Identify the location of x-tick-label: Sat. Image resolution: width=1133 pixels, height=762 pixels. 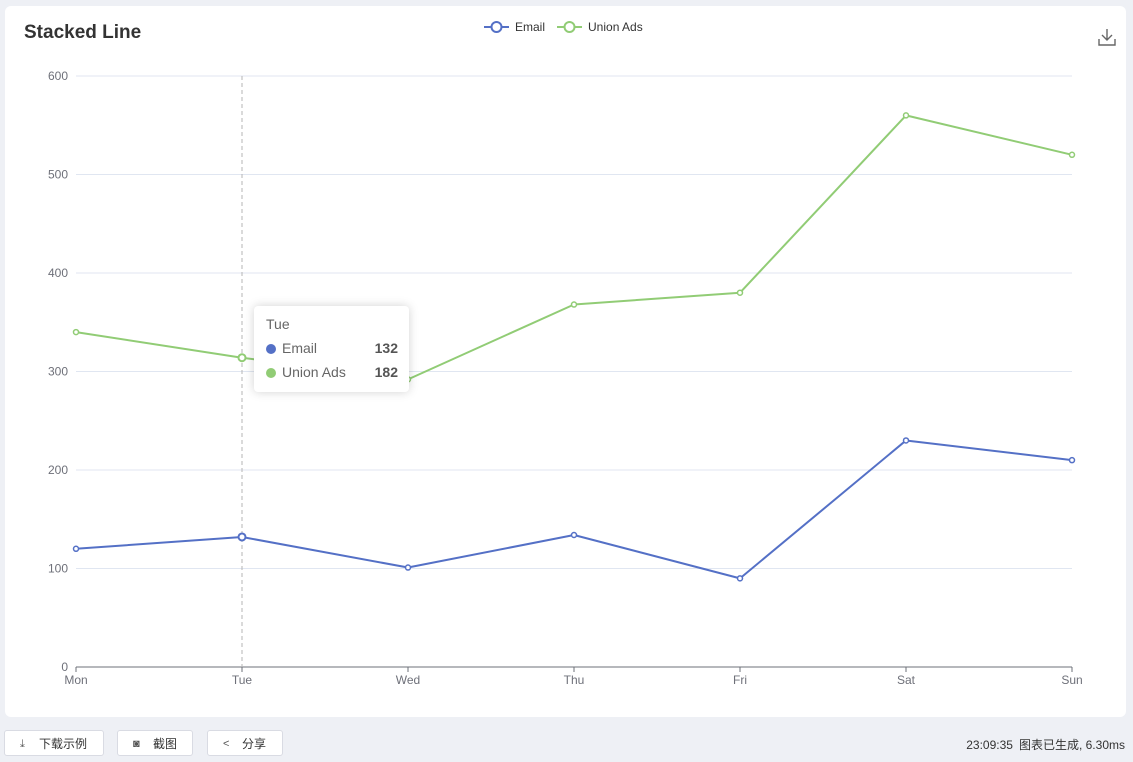
(906, 680).